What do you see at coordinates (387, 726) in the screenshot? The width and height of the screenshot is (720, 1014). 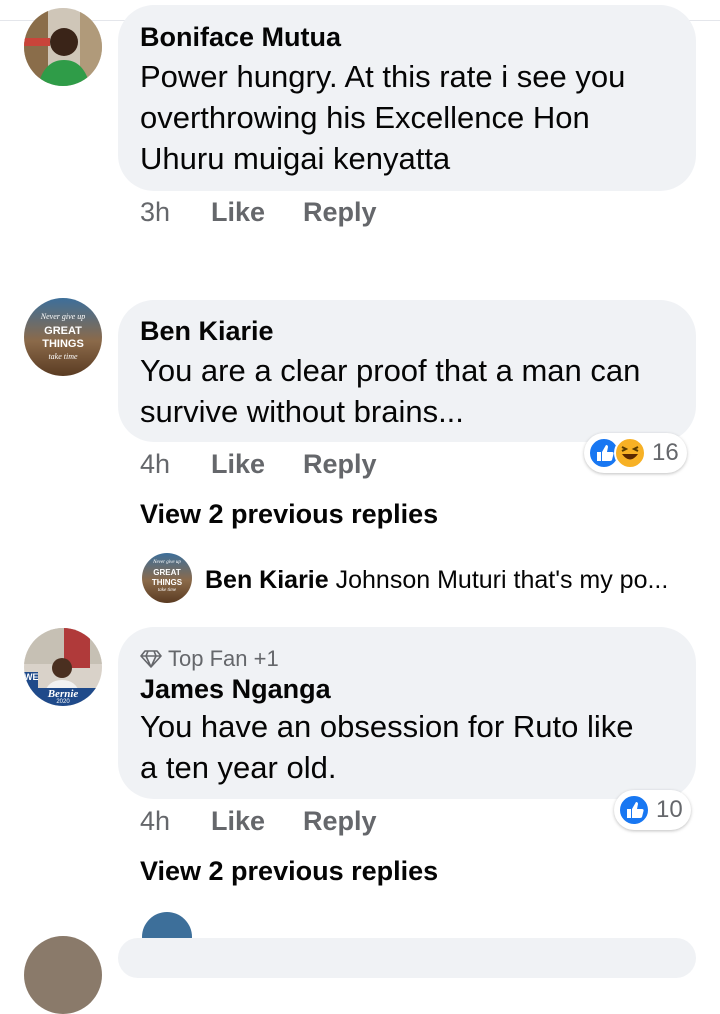 I see `comment-text-line: You have an obsession for Ruto like` at bounding box center [387, 726].